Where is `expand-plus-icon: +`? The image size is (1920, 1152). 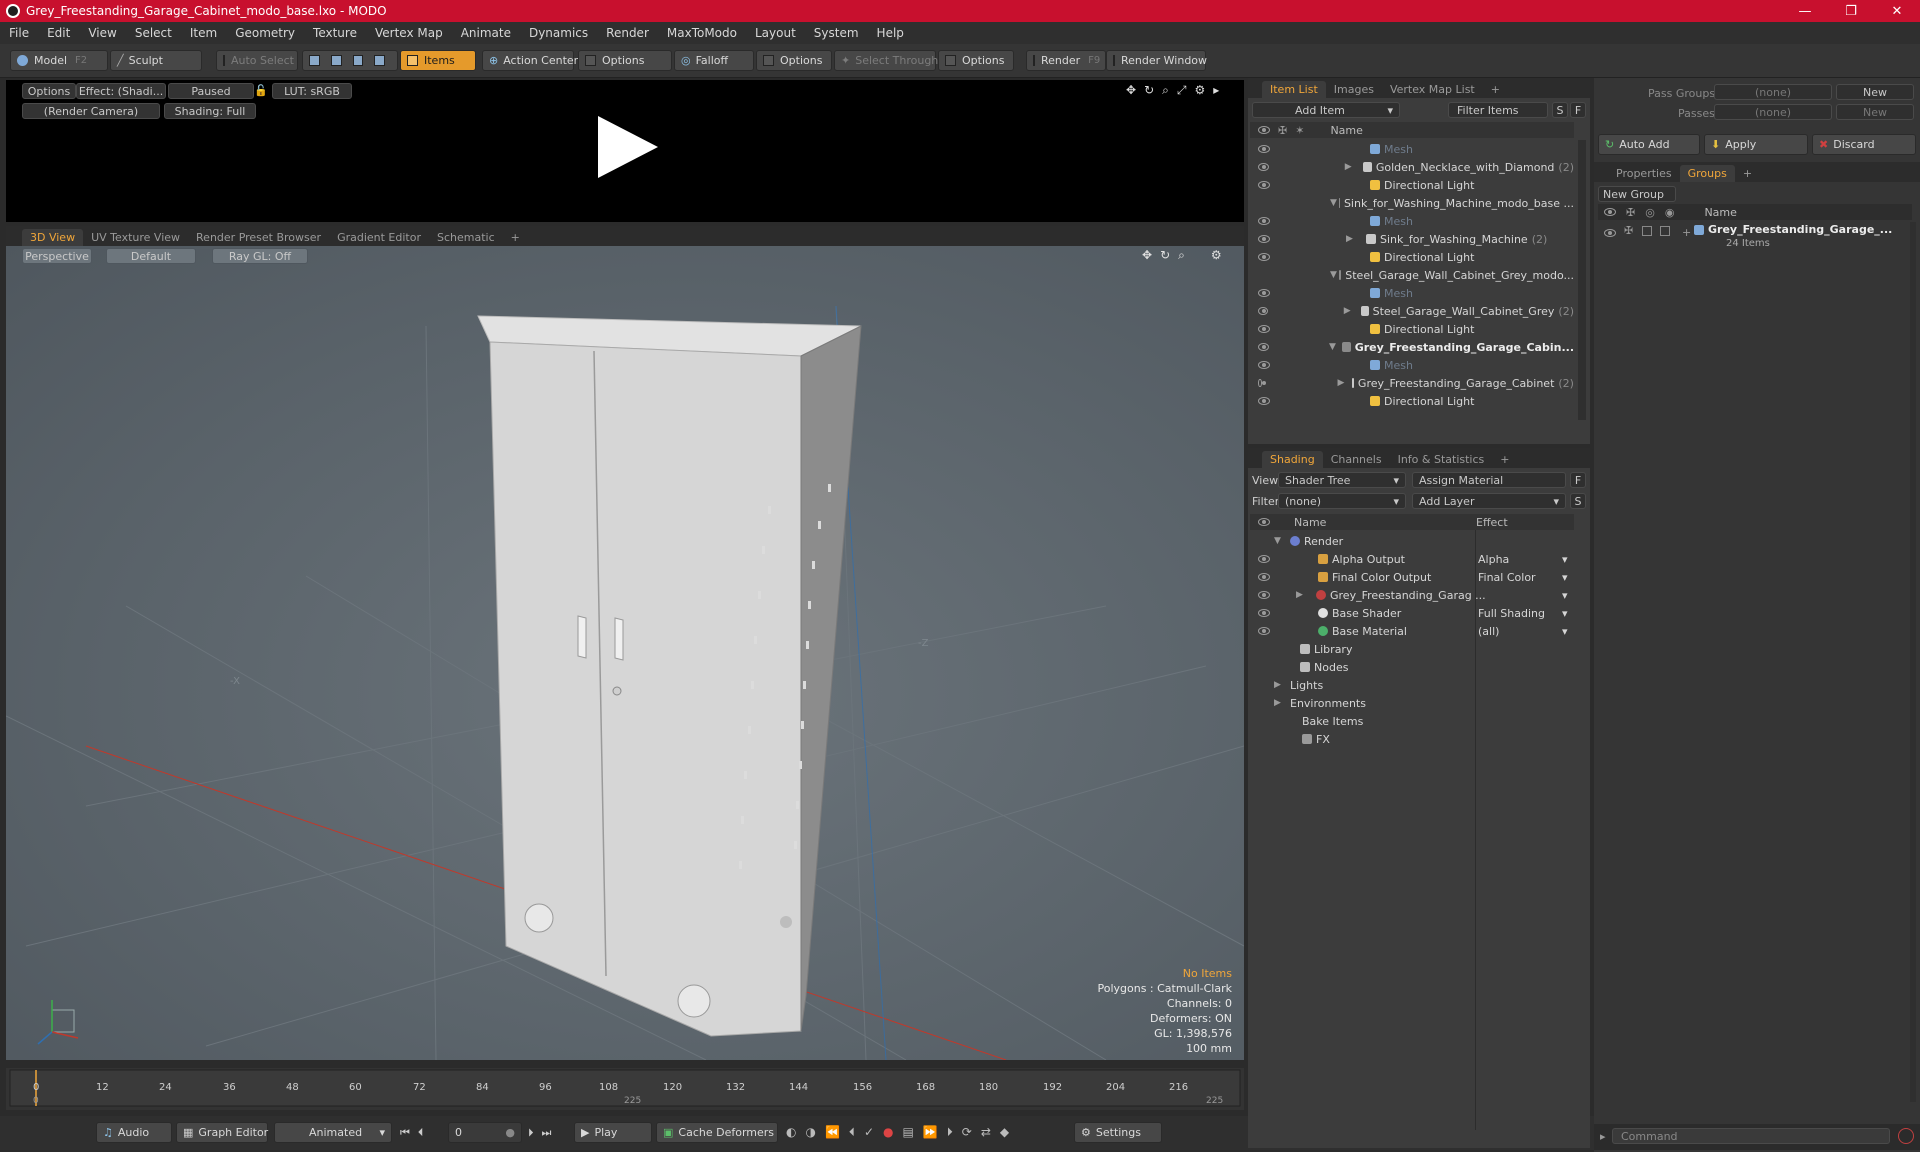
expand-plus-icon: + is located at coordinates (1686, 232).